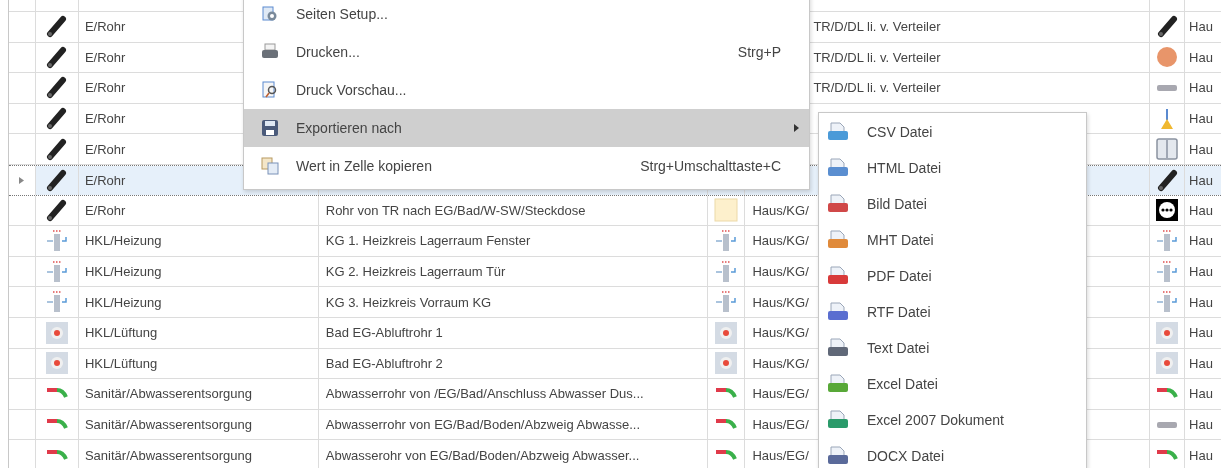  I want to click on note-icon, so click(726, 210).